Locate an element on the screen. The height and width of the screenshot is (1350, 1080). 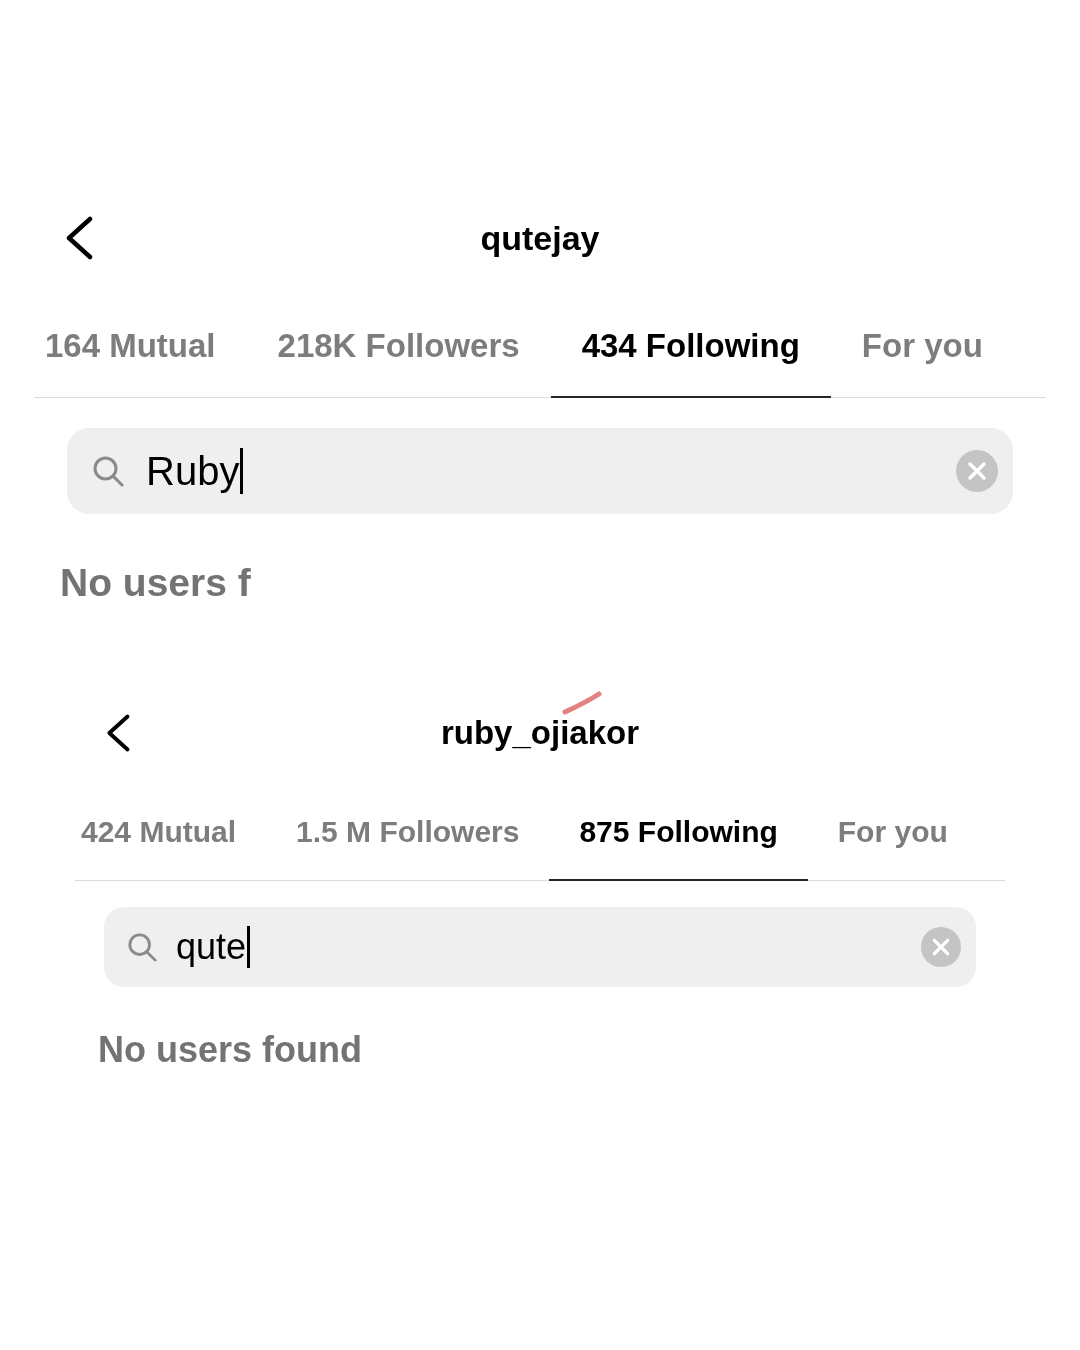
search-field: Ruby is located at coordinates (540, 471).